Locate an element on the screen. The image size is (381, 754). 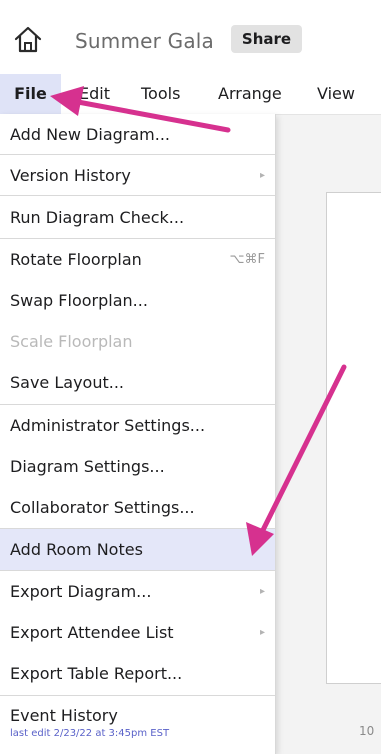
menu-item-scale-floorplan: Scale Floorplan is located at coordinates (137, 341).